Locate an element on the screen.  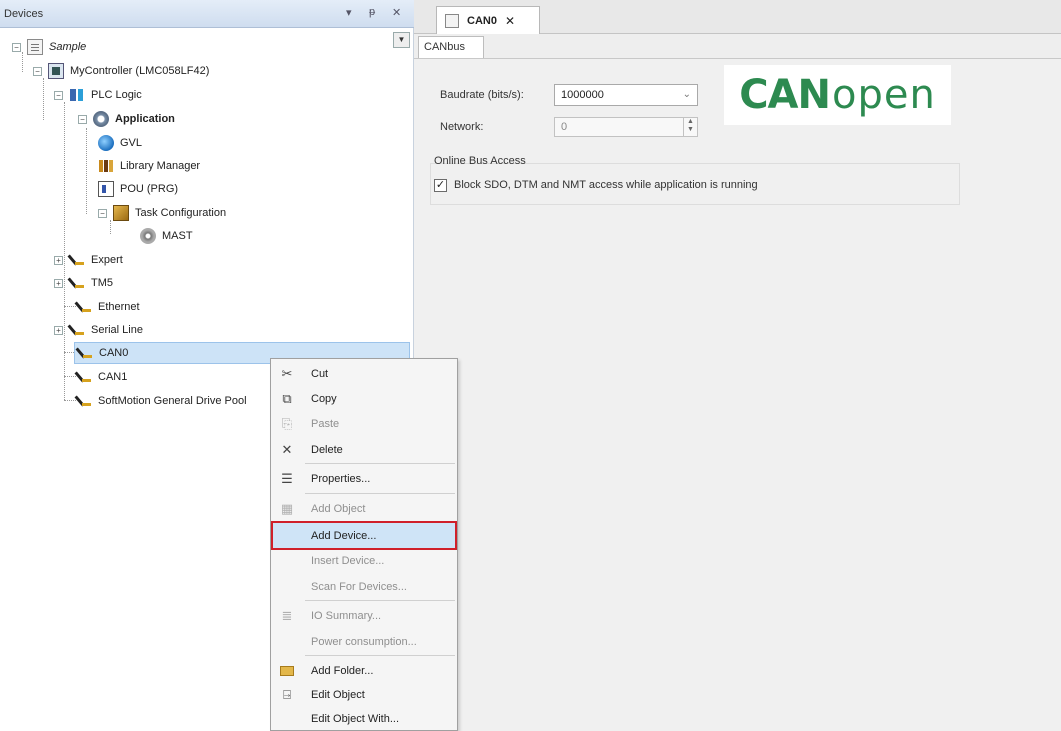
tree-item-label: MyController (LMC058LF42) is located at coordinates (140, 71).